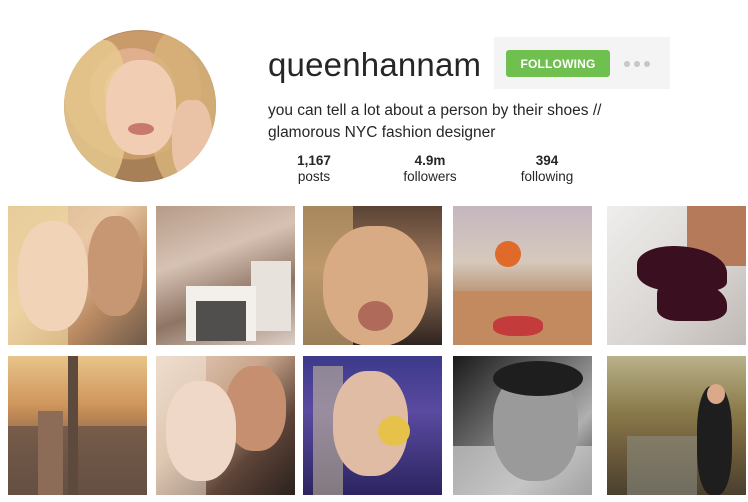 This screenshot has height=502, width=748. I want to click on stat-following: 394 following, so click(547, 169).